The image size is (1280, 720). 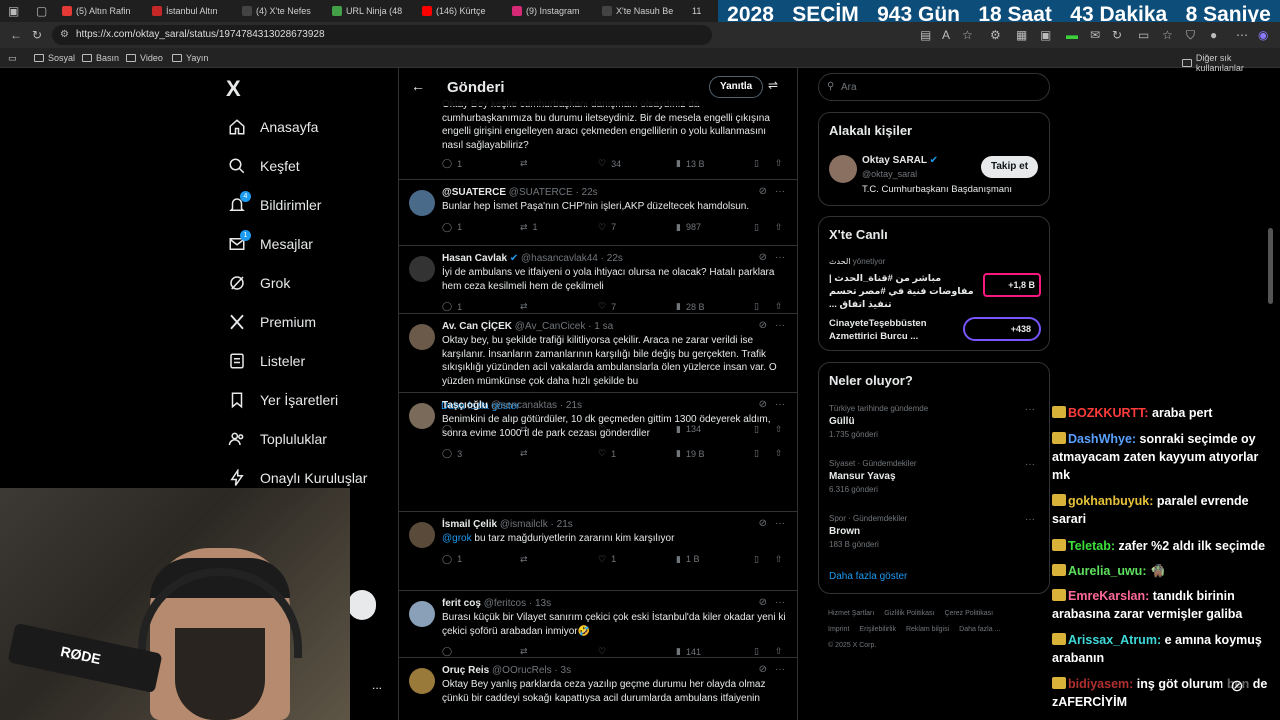 I want to click on grok-float-icon: ⊘, so click(x=1237, y=687).